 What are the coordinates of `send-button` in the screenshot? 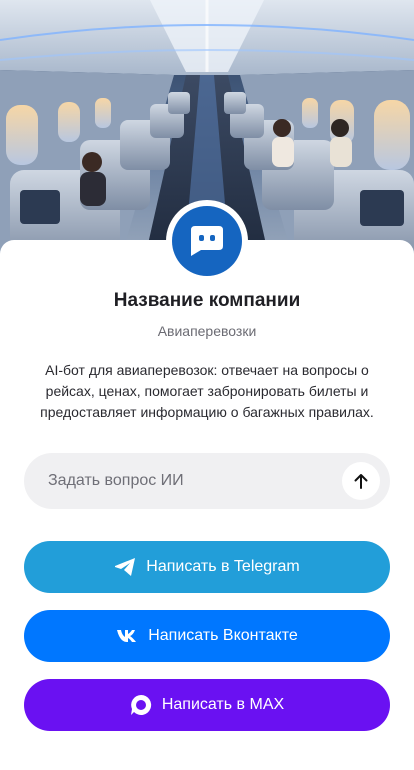 It's located at (361, 481).